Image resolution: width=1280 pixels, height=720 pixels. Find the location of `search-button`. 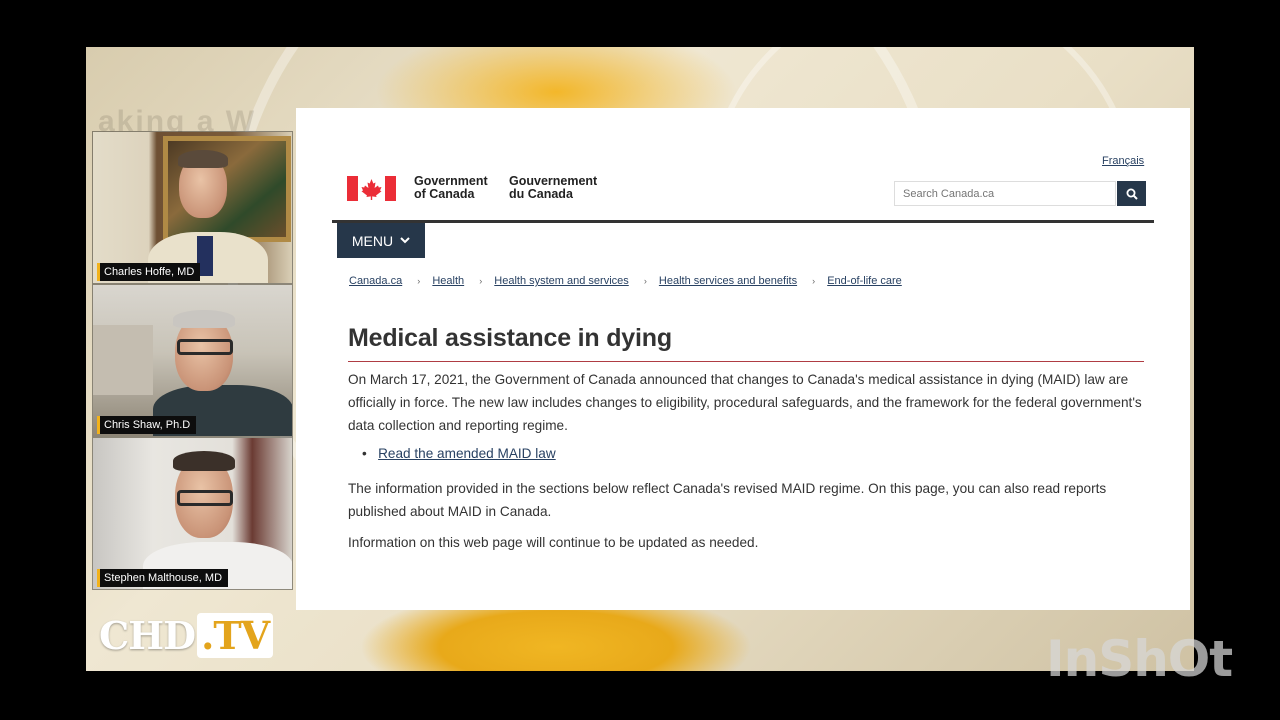

search-button is located at coordinates (1131, 193).